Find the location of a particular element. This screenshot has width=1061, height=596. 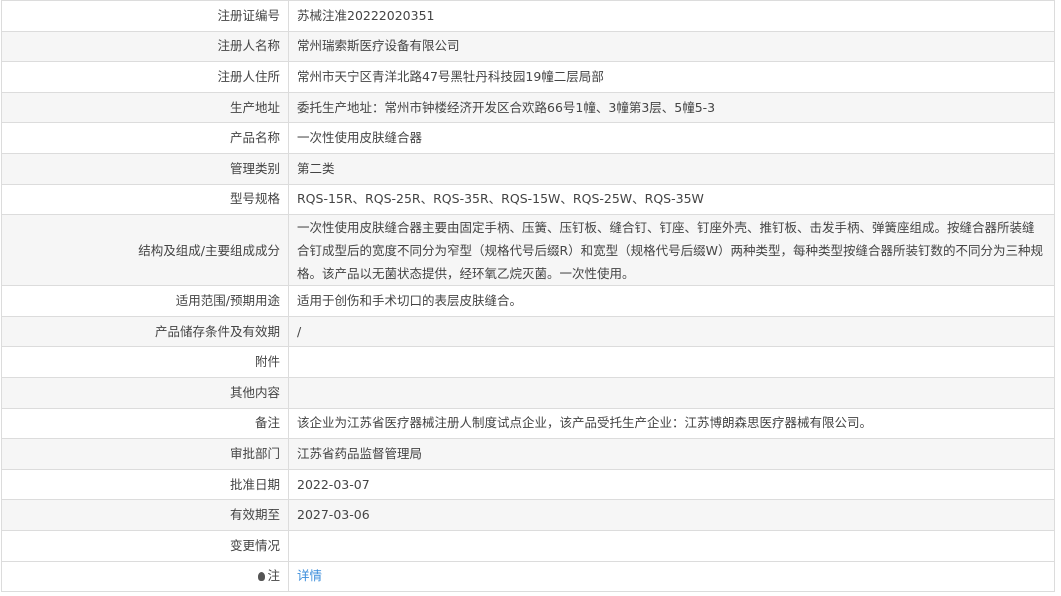

table-row: 变更情况 is located at coordinates (528, 545).